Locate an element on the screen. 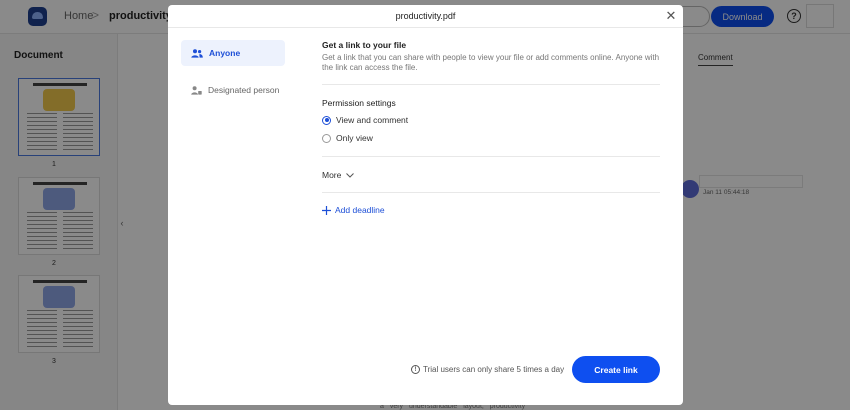 This screenshot has height=410, width=850. dialog-title: productivity.pdf is located at coordinates (425, 16).